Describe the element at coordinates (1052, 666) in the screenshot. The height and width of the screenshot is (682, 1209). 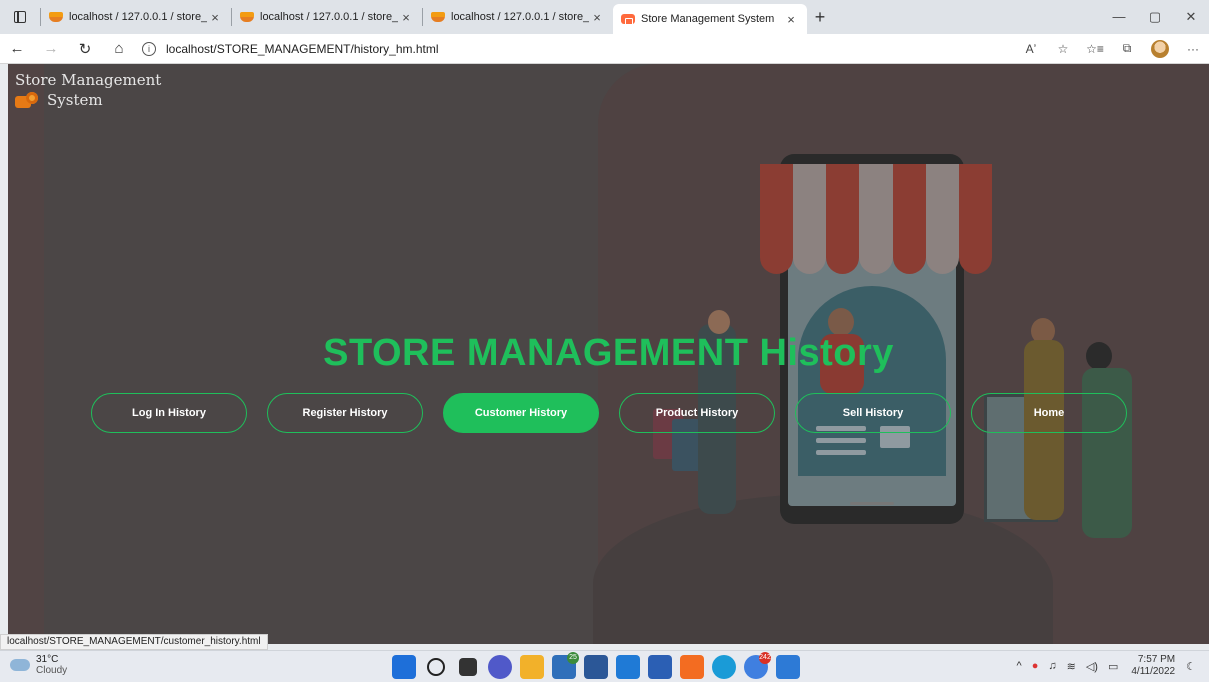
I see `microphone-icon: ♫` at that location.